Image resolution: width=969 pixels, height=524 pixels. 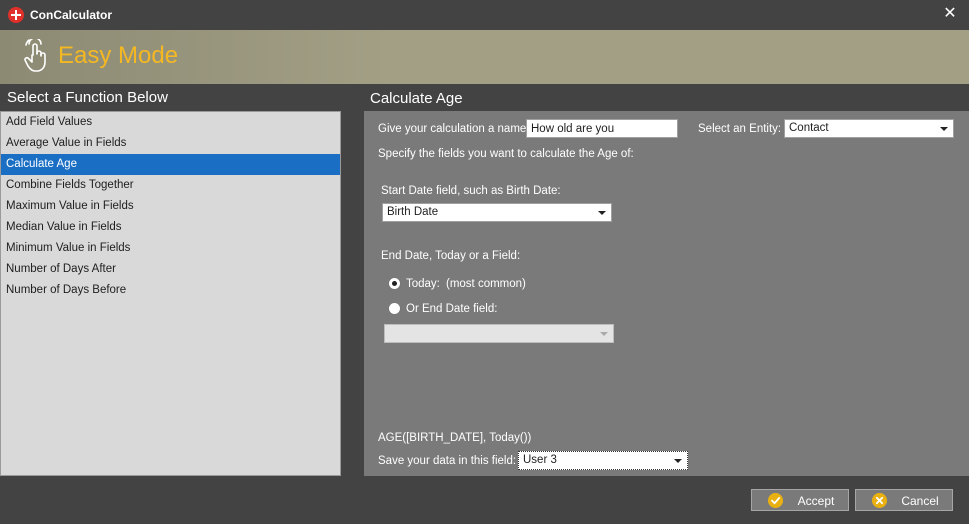 What do you see at coordinates (775, 500) in the screenshot?
I see `check-circle-icon` at bounding box center [775, 500].